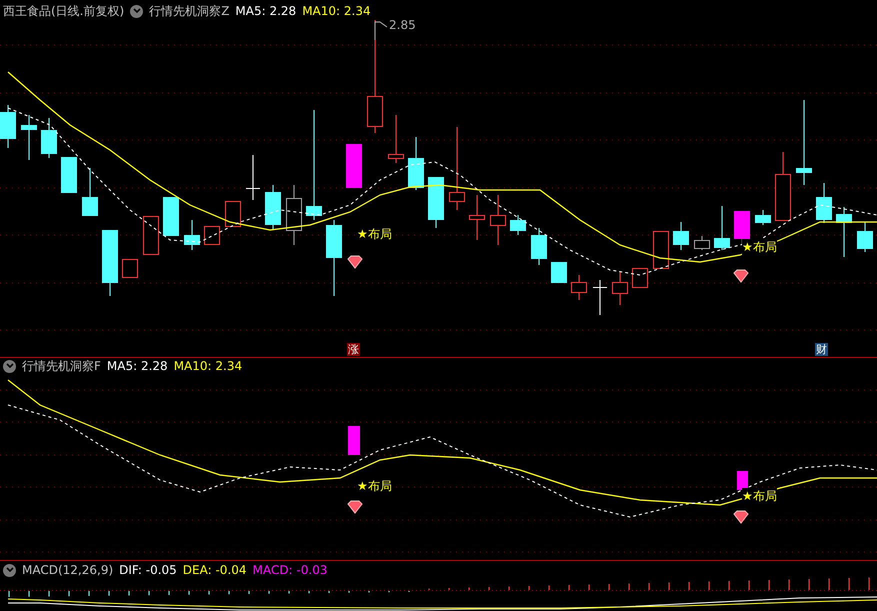  What do you see at coordinates (353, 349) in the screenshot?
I see `event-badge: 涨` at bounding box center [353, 349].